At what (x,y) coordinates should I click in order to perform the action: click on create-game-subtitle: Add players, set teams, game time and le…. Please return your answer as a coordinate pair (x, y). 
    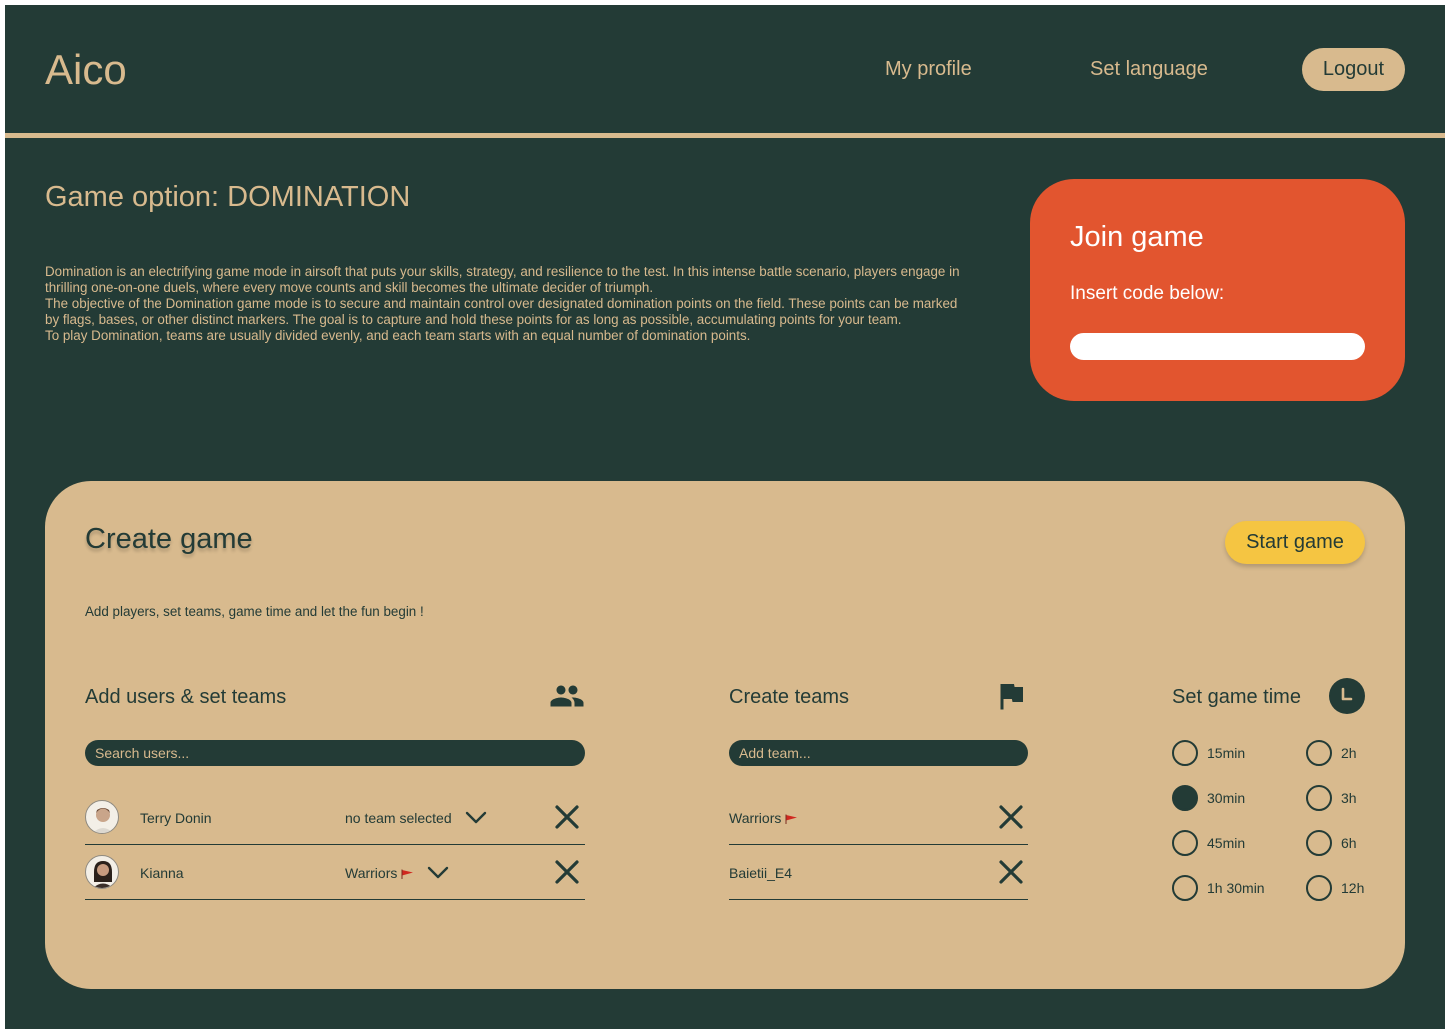
    Looking at the image, I should click on (254, 611).